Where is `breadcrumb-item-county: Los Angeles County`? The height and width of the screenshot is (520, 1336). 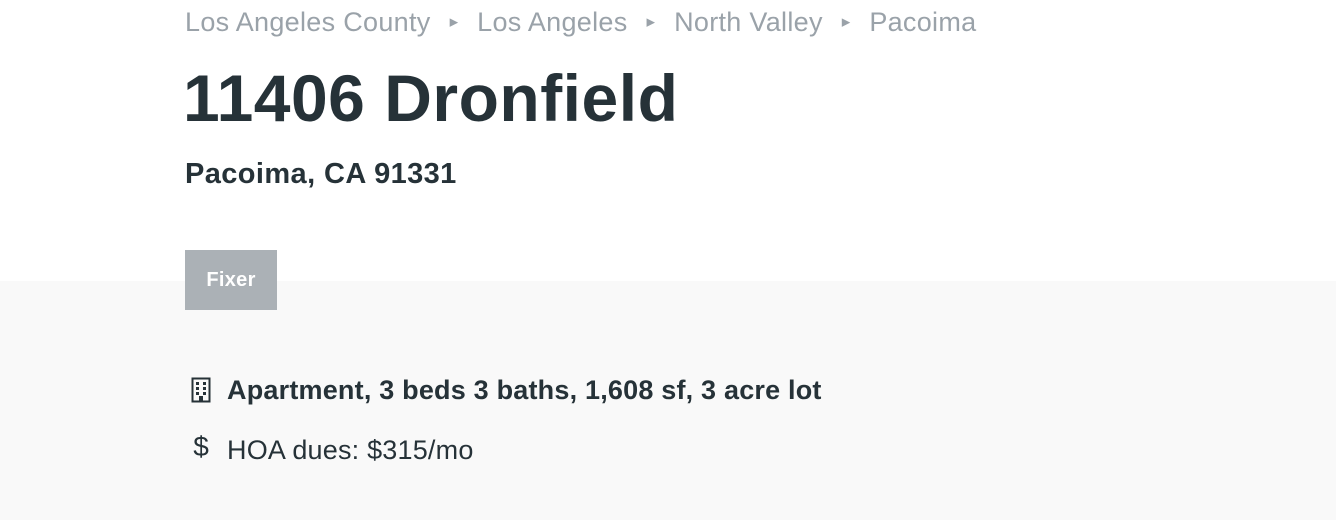 breadcrumb-item-county: Los Angeles County is located at coordinates (308, 22).